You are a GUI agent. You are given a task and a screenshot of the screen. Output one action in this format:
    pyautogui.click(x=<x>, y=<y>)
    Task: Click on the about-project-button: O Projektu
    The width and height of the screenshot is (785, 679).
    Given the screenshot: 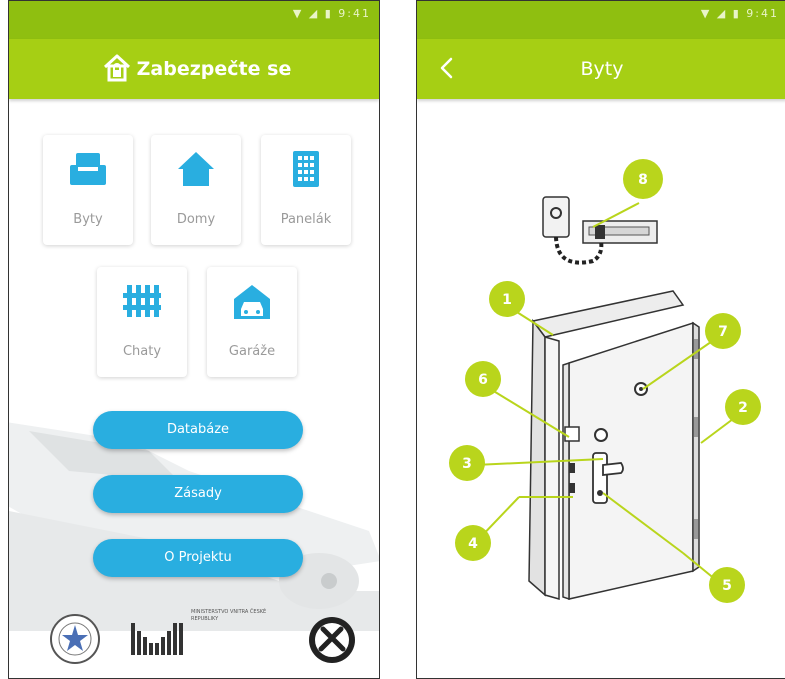 What is the action you would take?
    pyautogui.click(x=198, y=558)
    